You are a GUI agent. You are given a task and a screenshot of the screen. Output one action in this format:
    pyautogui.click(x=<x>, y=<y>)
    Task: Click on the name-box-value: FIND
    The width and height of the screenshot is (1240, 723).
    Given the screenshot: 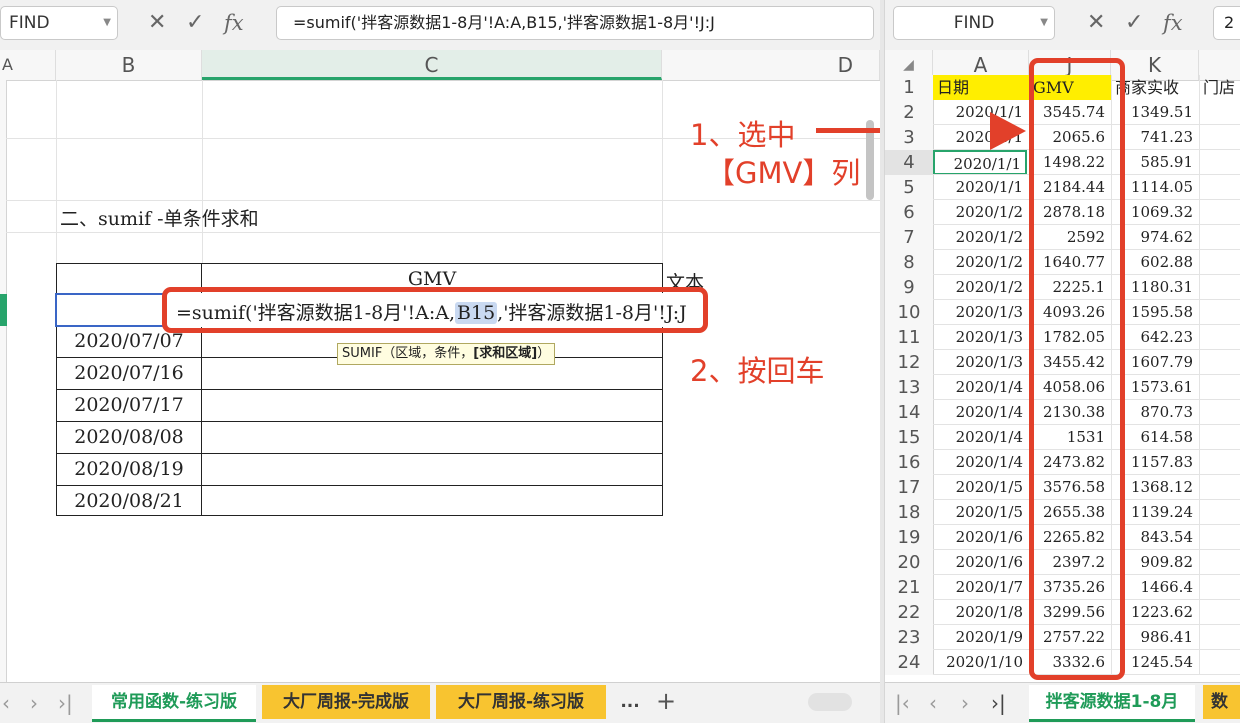 What is the action you would take?
    pyautogui.click(x=29, y=23)
    